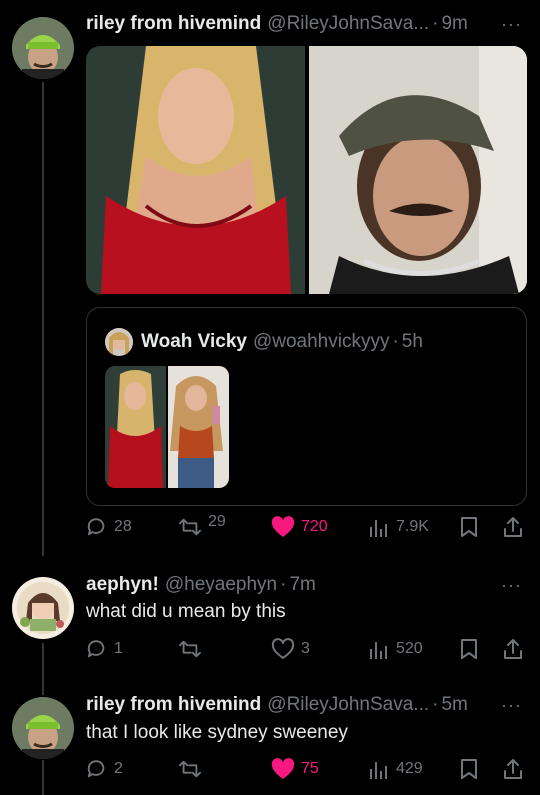  Describe the element at coordinates (305, 648) in the screenshot. I see `like-count: 3` at that location.